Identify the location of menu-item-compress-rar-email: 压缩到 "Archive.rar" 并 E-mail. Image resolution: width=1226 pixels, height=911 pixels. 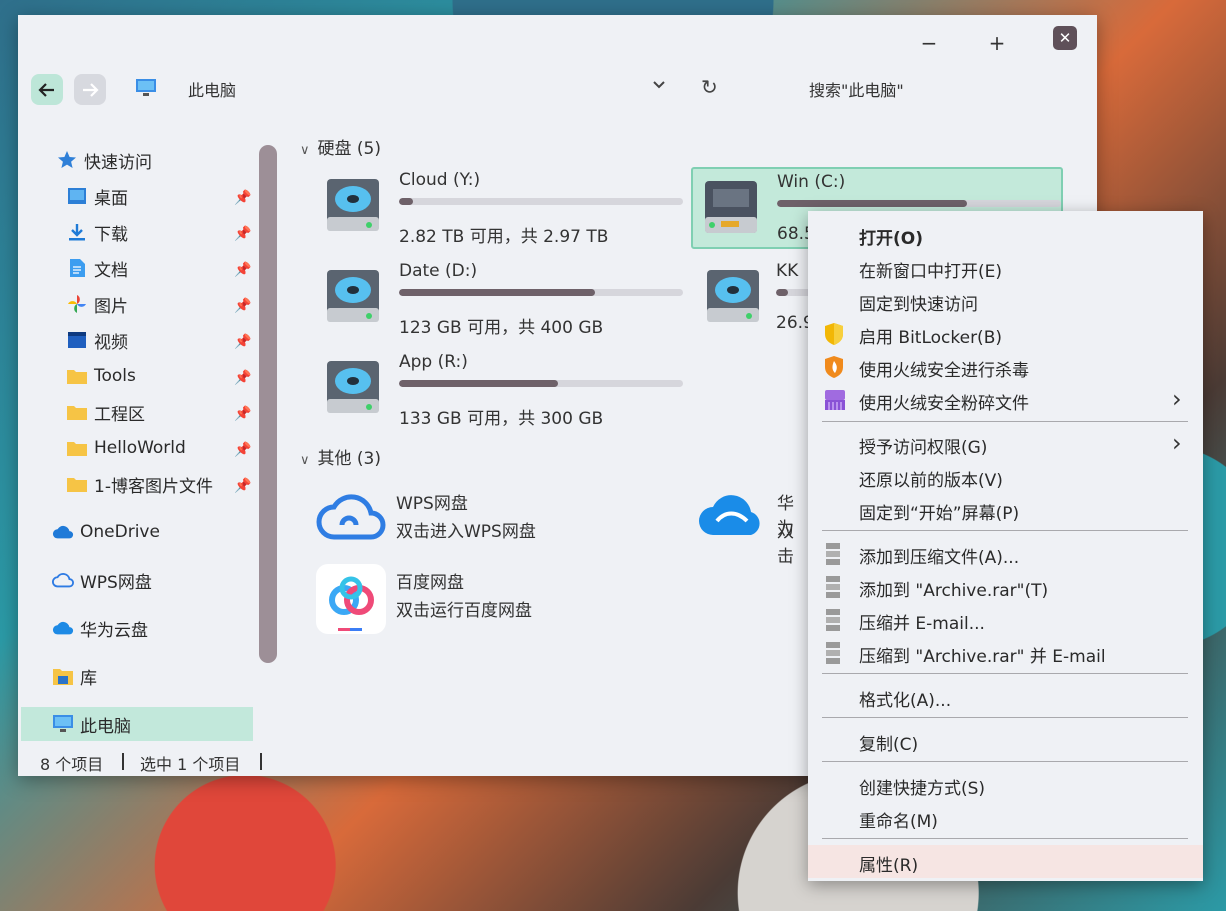
(1005, 652).